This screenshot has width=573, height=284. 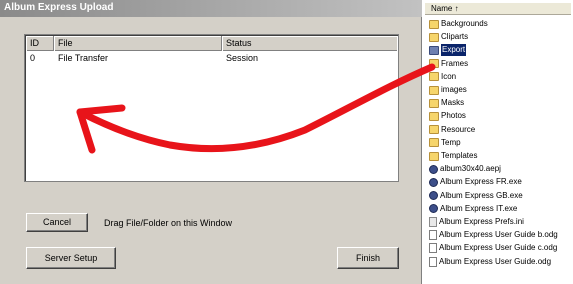 What do you see at coordinates (449, 76) in the screenshot?
I see `item-label: Icon` at bounding box center [449, 76].